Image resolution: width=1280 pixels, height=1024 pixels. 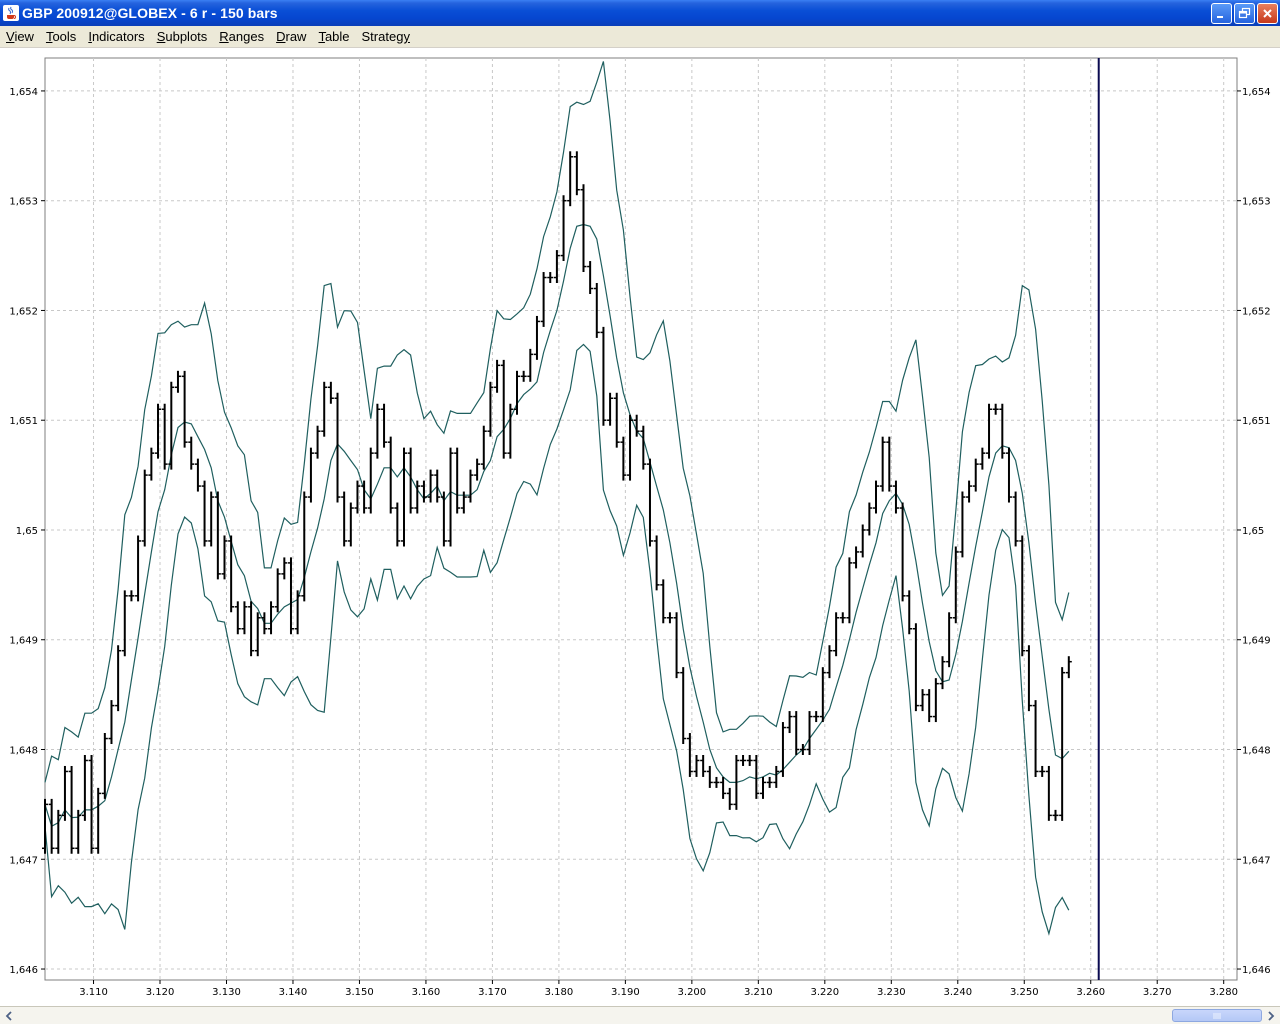 I want to click on y-tick-label-left: 1,646, so click(x=23, y=970).